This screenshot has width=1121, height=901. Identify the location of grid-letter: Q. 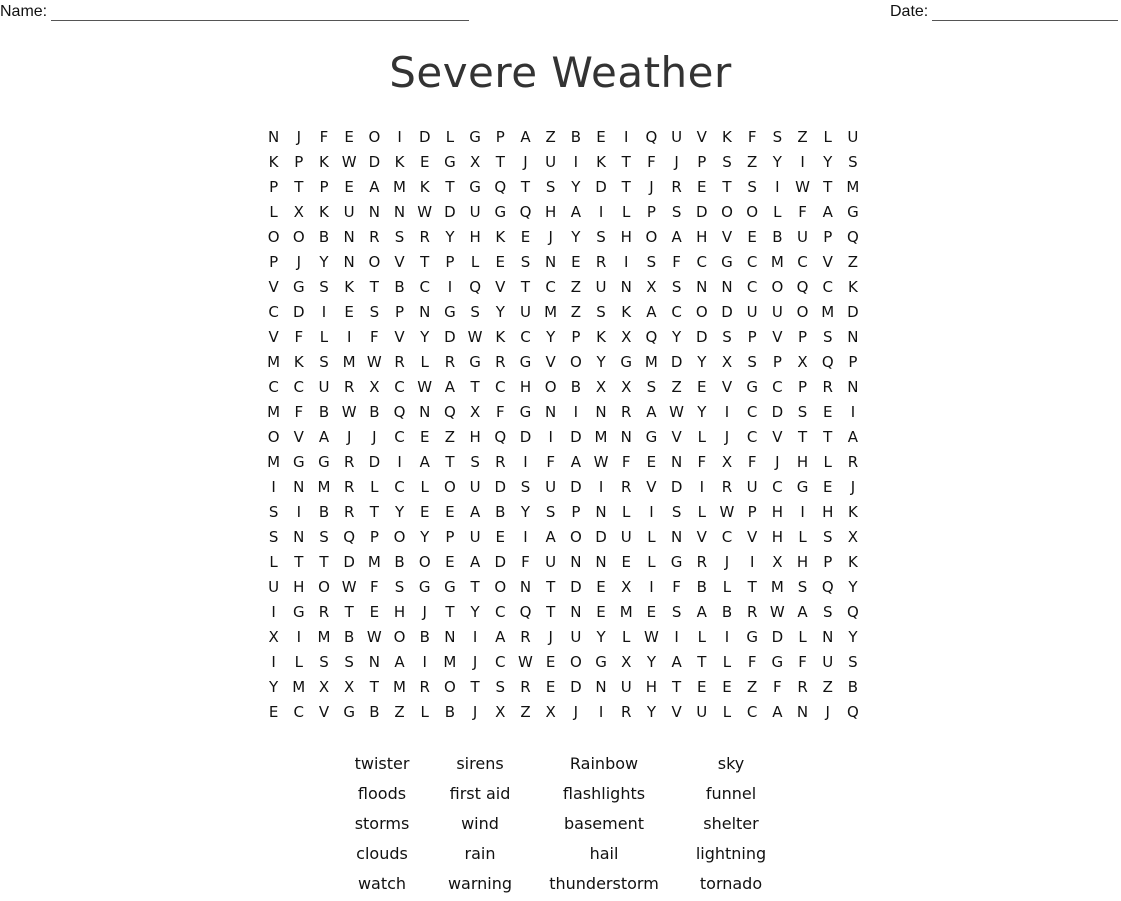
(852, 612).